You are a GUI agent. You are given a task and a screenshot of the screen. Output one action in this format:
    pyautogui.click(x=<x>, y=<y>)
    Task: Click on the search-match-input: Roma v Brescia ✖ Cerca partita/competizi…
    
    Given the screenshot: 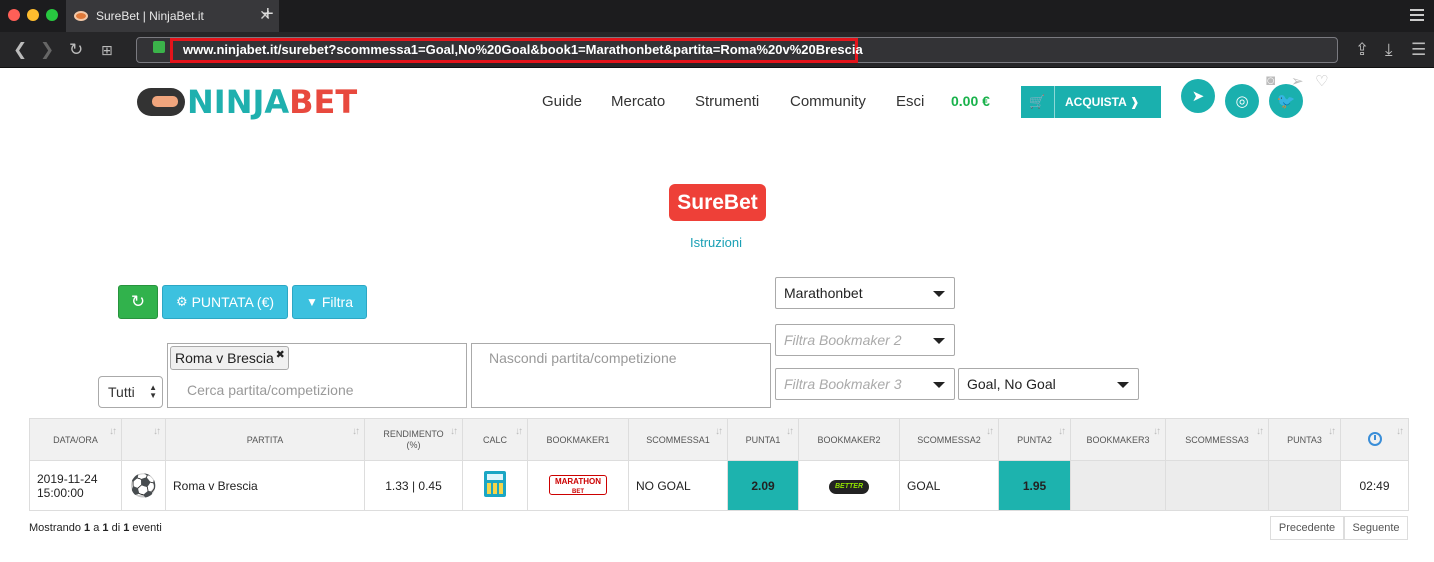 What is the action you would take?
    pyautogui.click(x=317, y=375)
    